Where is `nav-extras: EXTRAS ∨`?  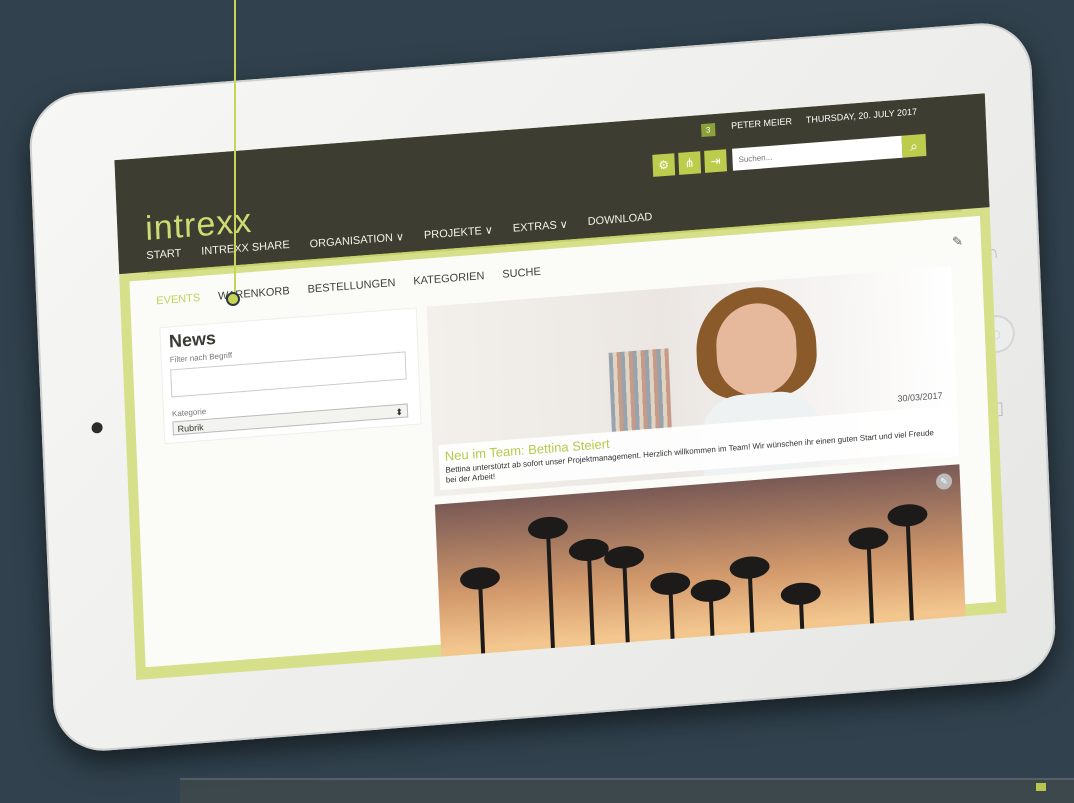
nav-extras: EXTRAS ∨ is located at coordinates (540, 226).